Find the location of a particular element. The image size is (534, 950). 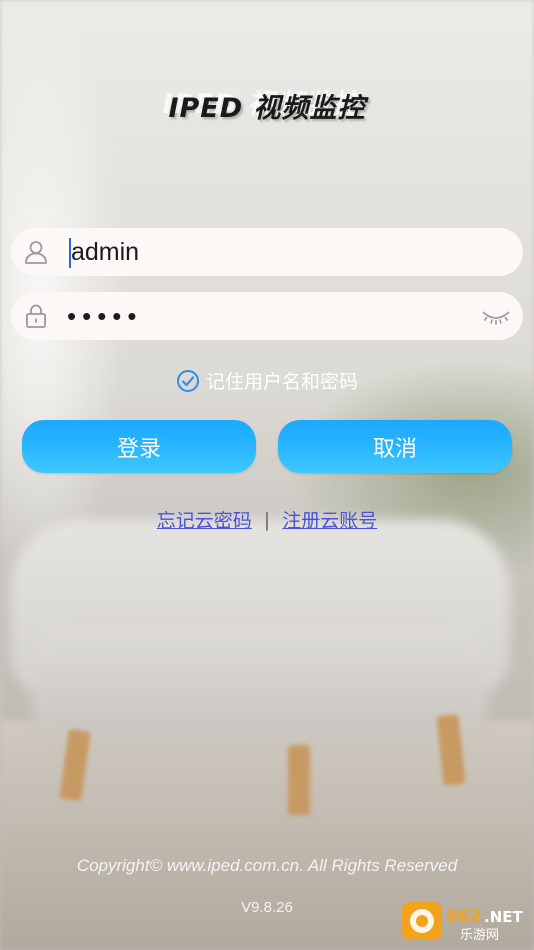

check-circle-icon is located at coordinates (188, 381).